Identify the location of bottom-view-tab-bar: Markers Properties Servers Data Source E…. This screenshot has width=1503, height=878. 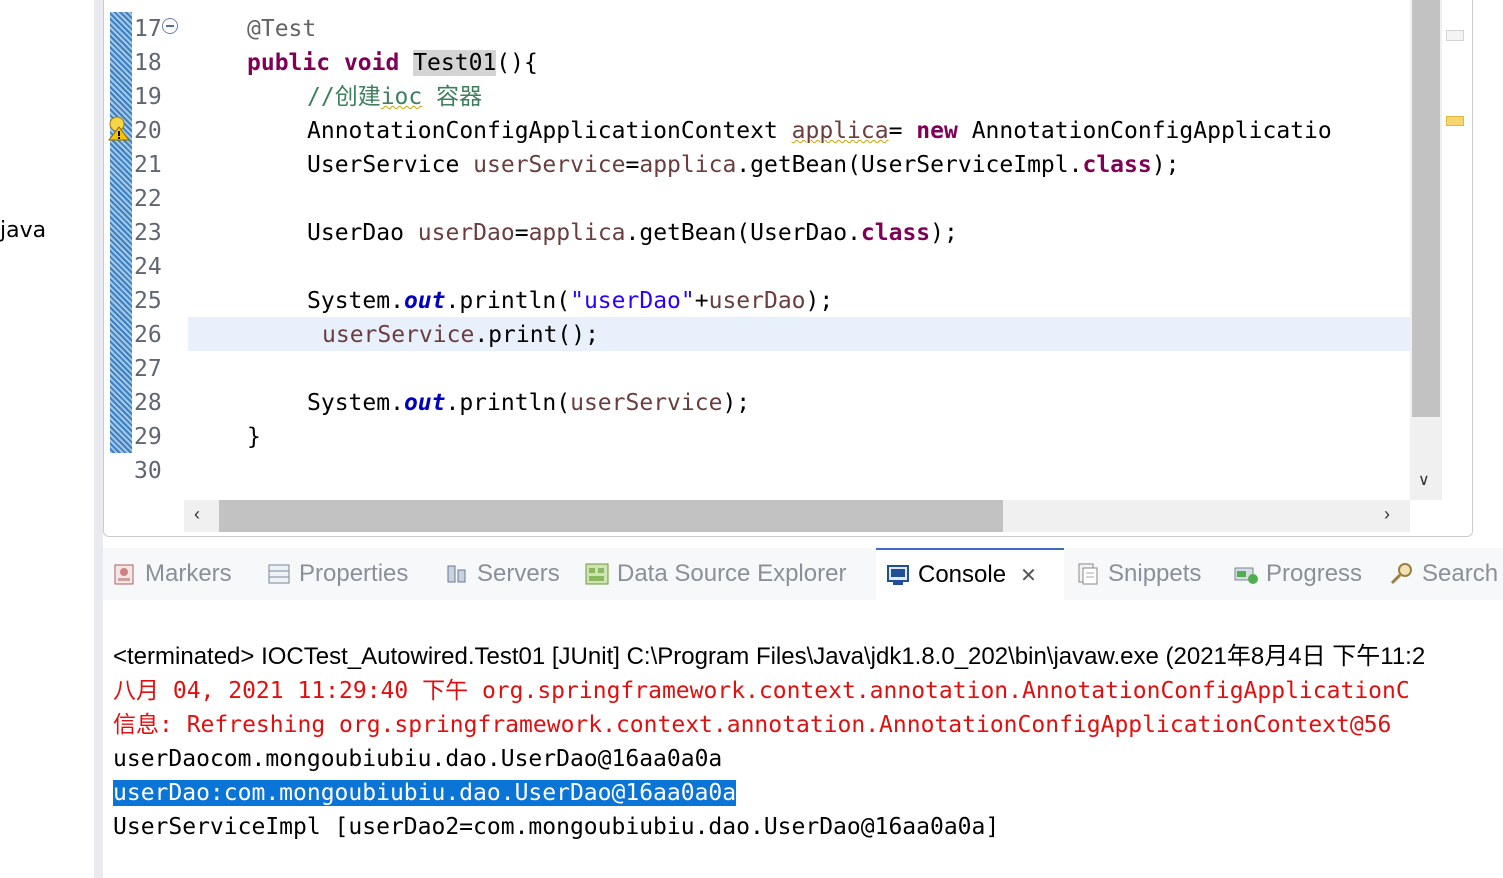
(803, 574).